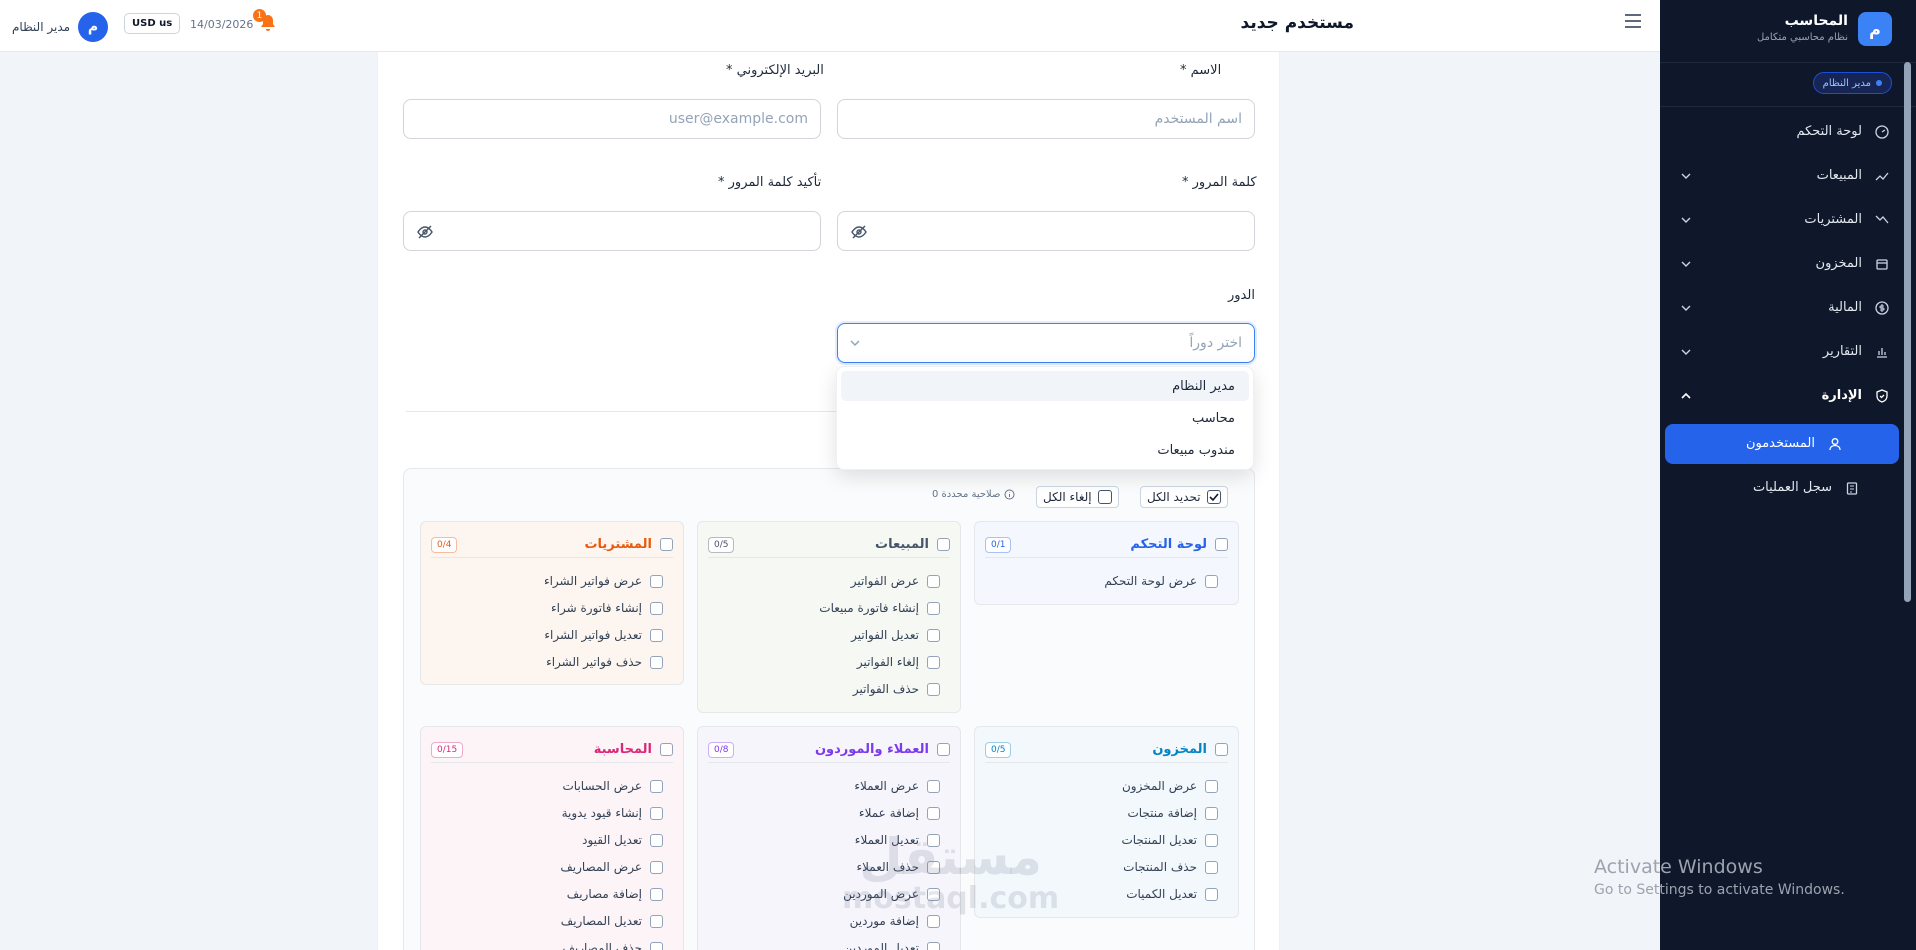  Describe the element at coordinates (898, 662) in the screenshot. I see `permission-item: إلغاء الفواتير` at that location.